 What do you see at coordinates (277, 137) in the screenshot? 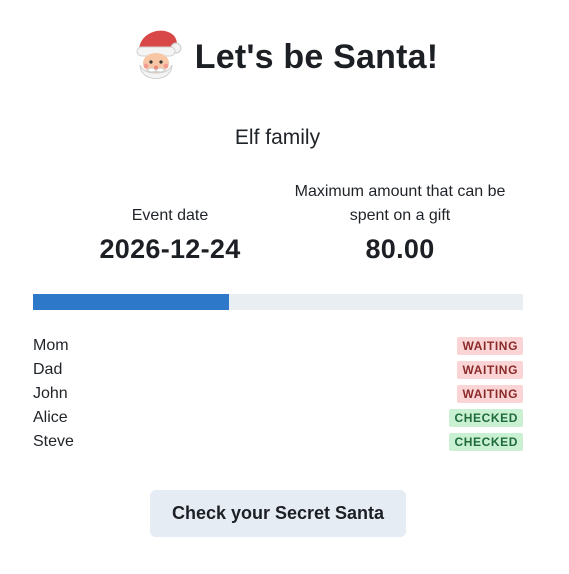
I see `group-name: Elf family` at bounding box center [277, 137].